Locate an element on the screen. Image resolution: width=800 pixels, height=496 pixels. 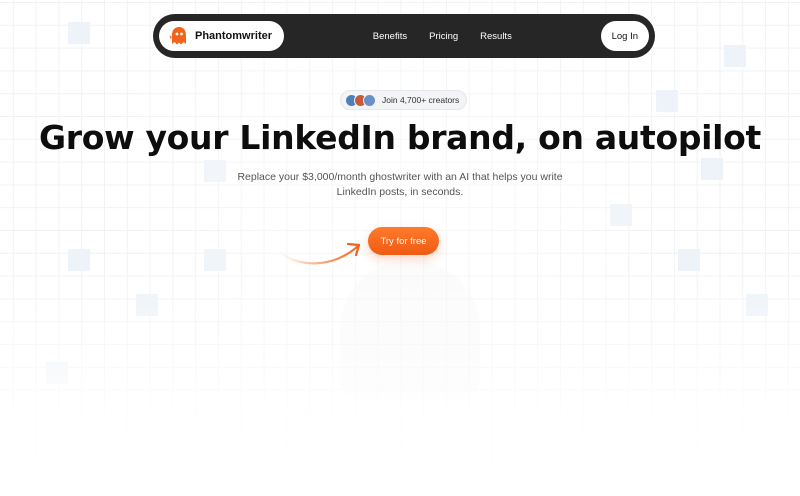
login-button: Log In is located at coordinates (624, 36).